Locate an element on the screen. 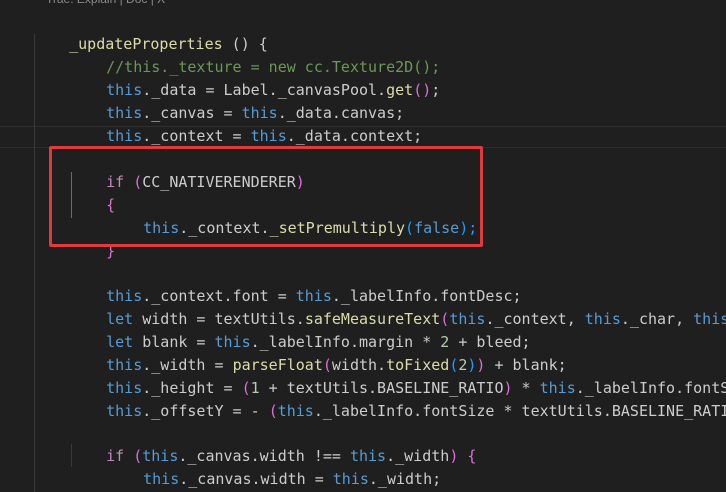 This screenshot has width=726, height=492. code-line: this._context._setPremultiply(false); is located at coordinates (292, 215).